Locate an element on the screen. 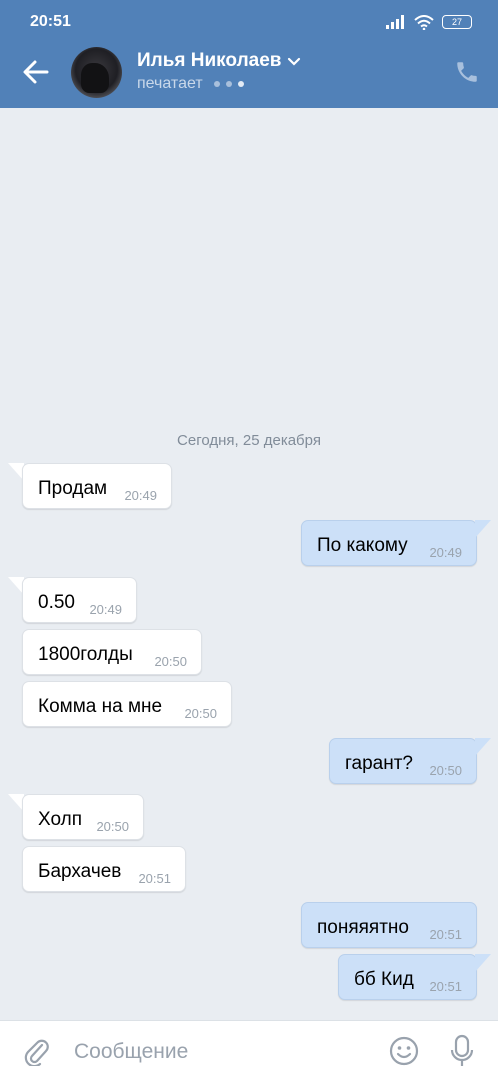 This screenshot has height=1081, width=498. message-text: По какому is located at coordinates (362, 545).